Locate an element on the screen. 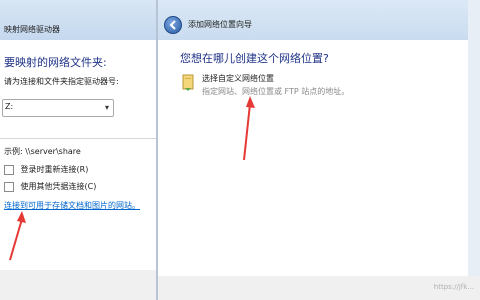 This screenshot has height=300, width=480. divider is located at coordinates (78, 138).